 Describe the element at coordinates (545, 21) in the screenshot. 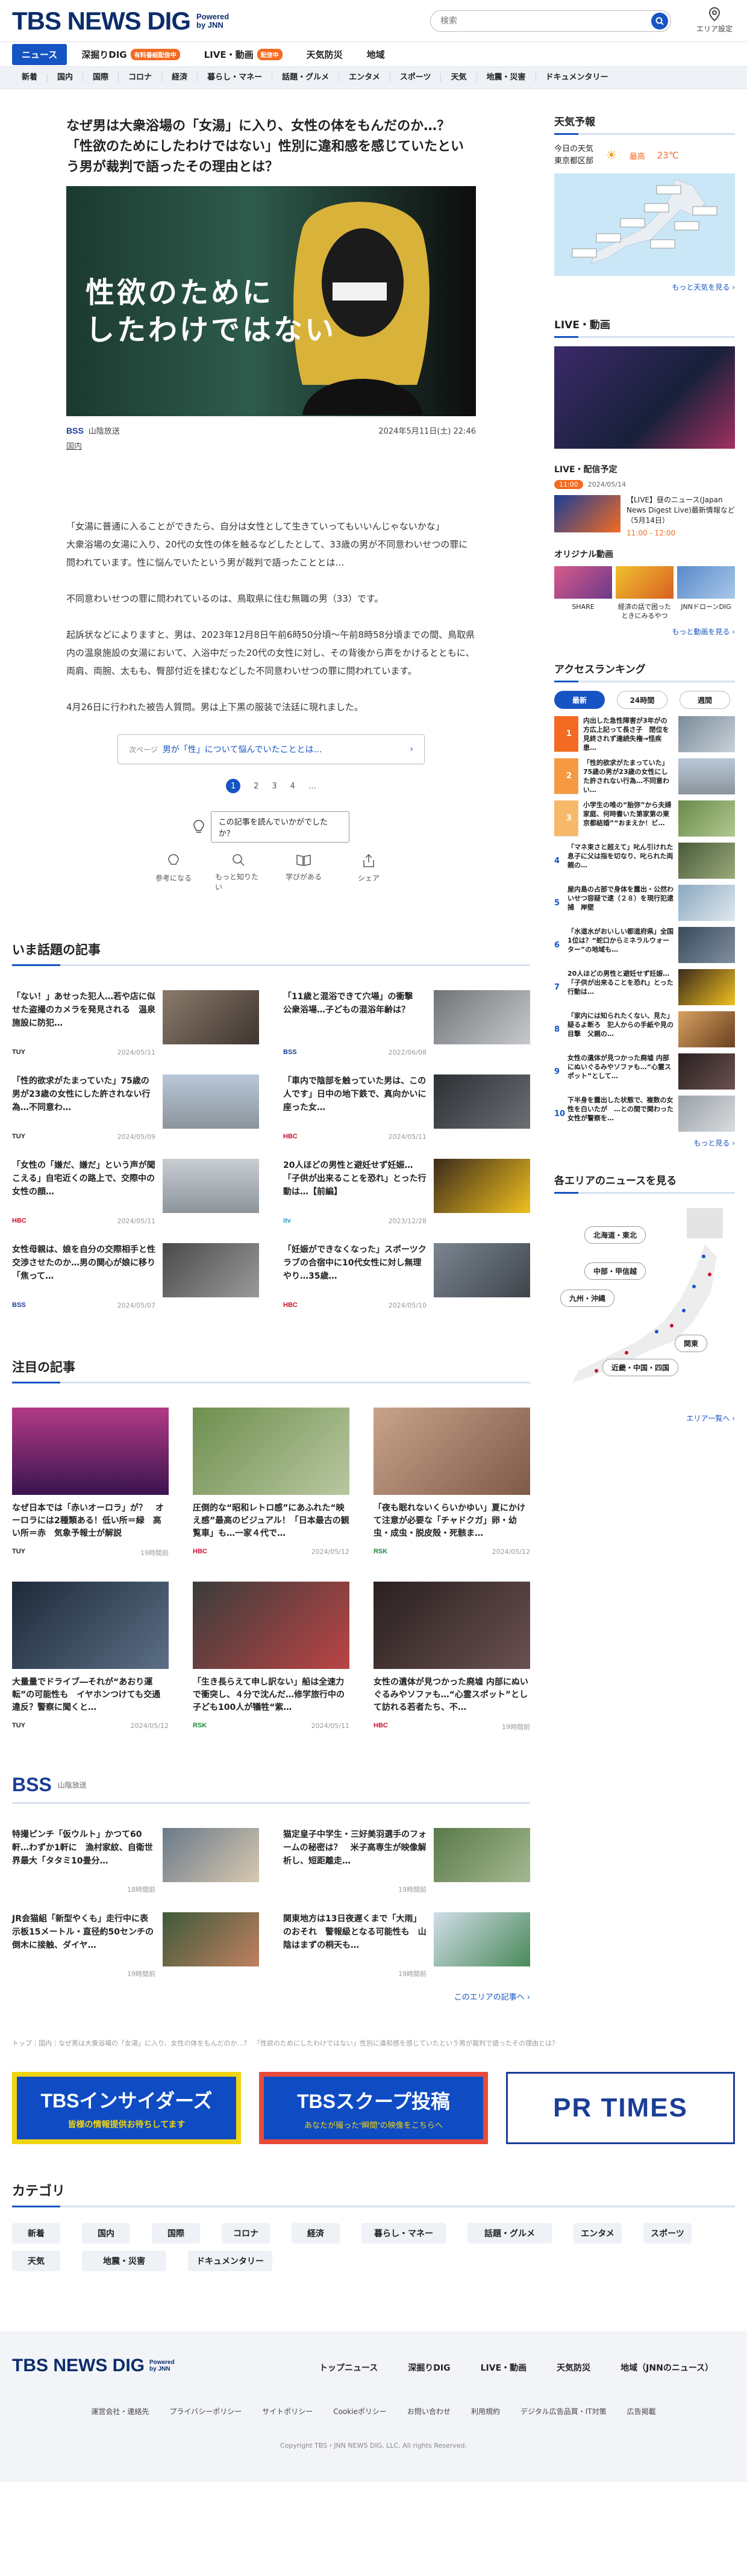

I see `search-input` at that location.